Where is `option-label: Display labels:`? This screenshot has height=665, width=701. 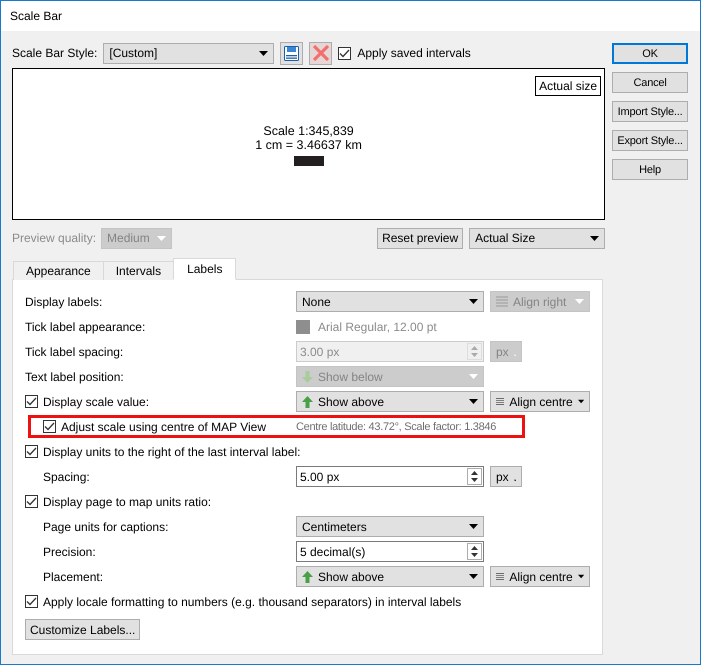
option-label: Display labels: is located at coordinates (63, 301).